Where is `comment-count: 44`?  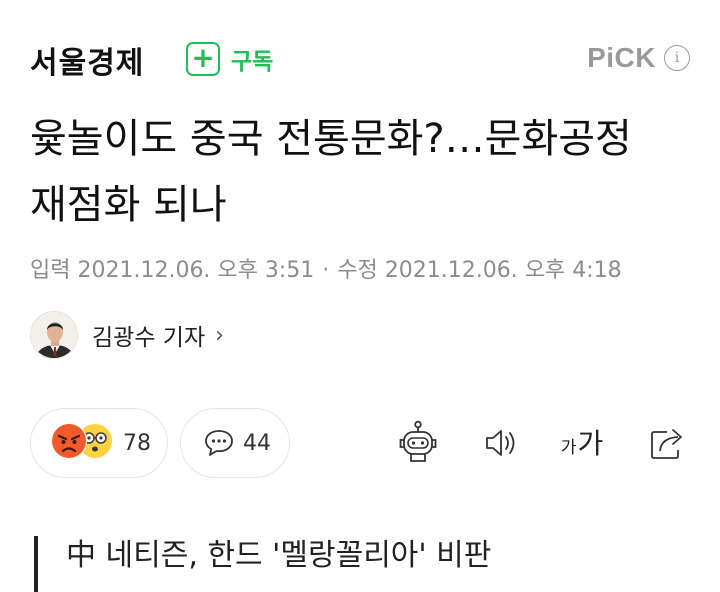
comment-count: 44 is located at coordinates (257, 443).